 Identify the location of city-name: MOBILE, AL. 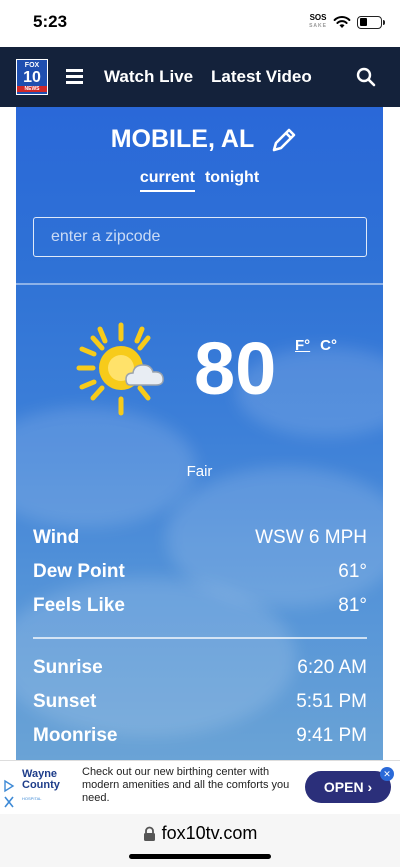
(182, 139).